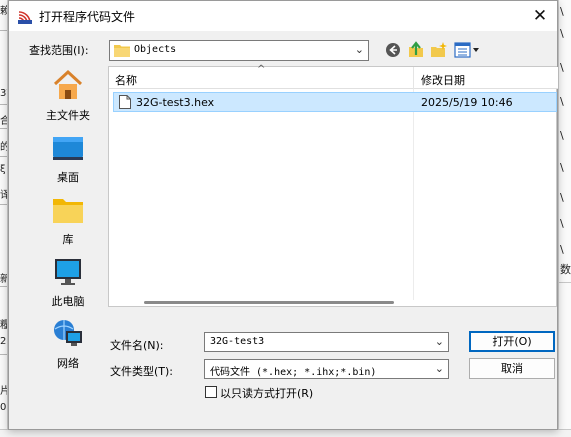 This screenshot has height=437, width=571. What do you see at coordinates (155, 49) in the screenshot?
I see `look-in-value: Objects` at bounding box center [155, 49].